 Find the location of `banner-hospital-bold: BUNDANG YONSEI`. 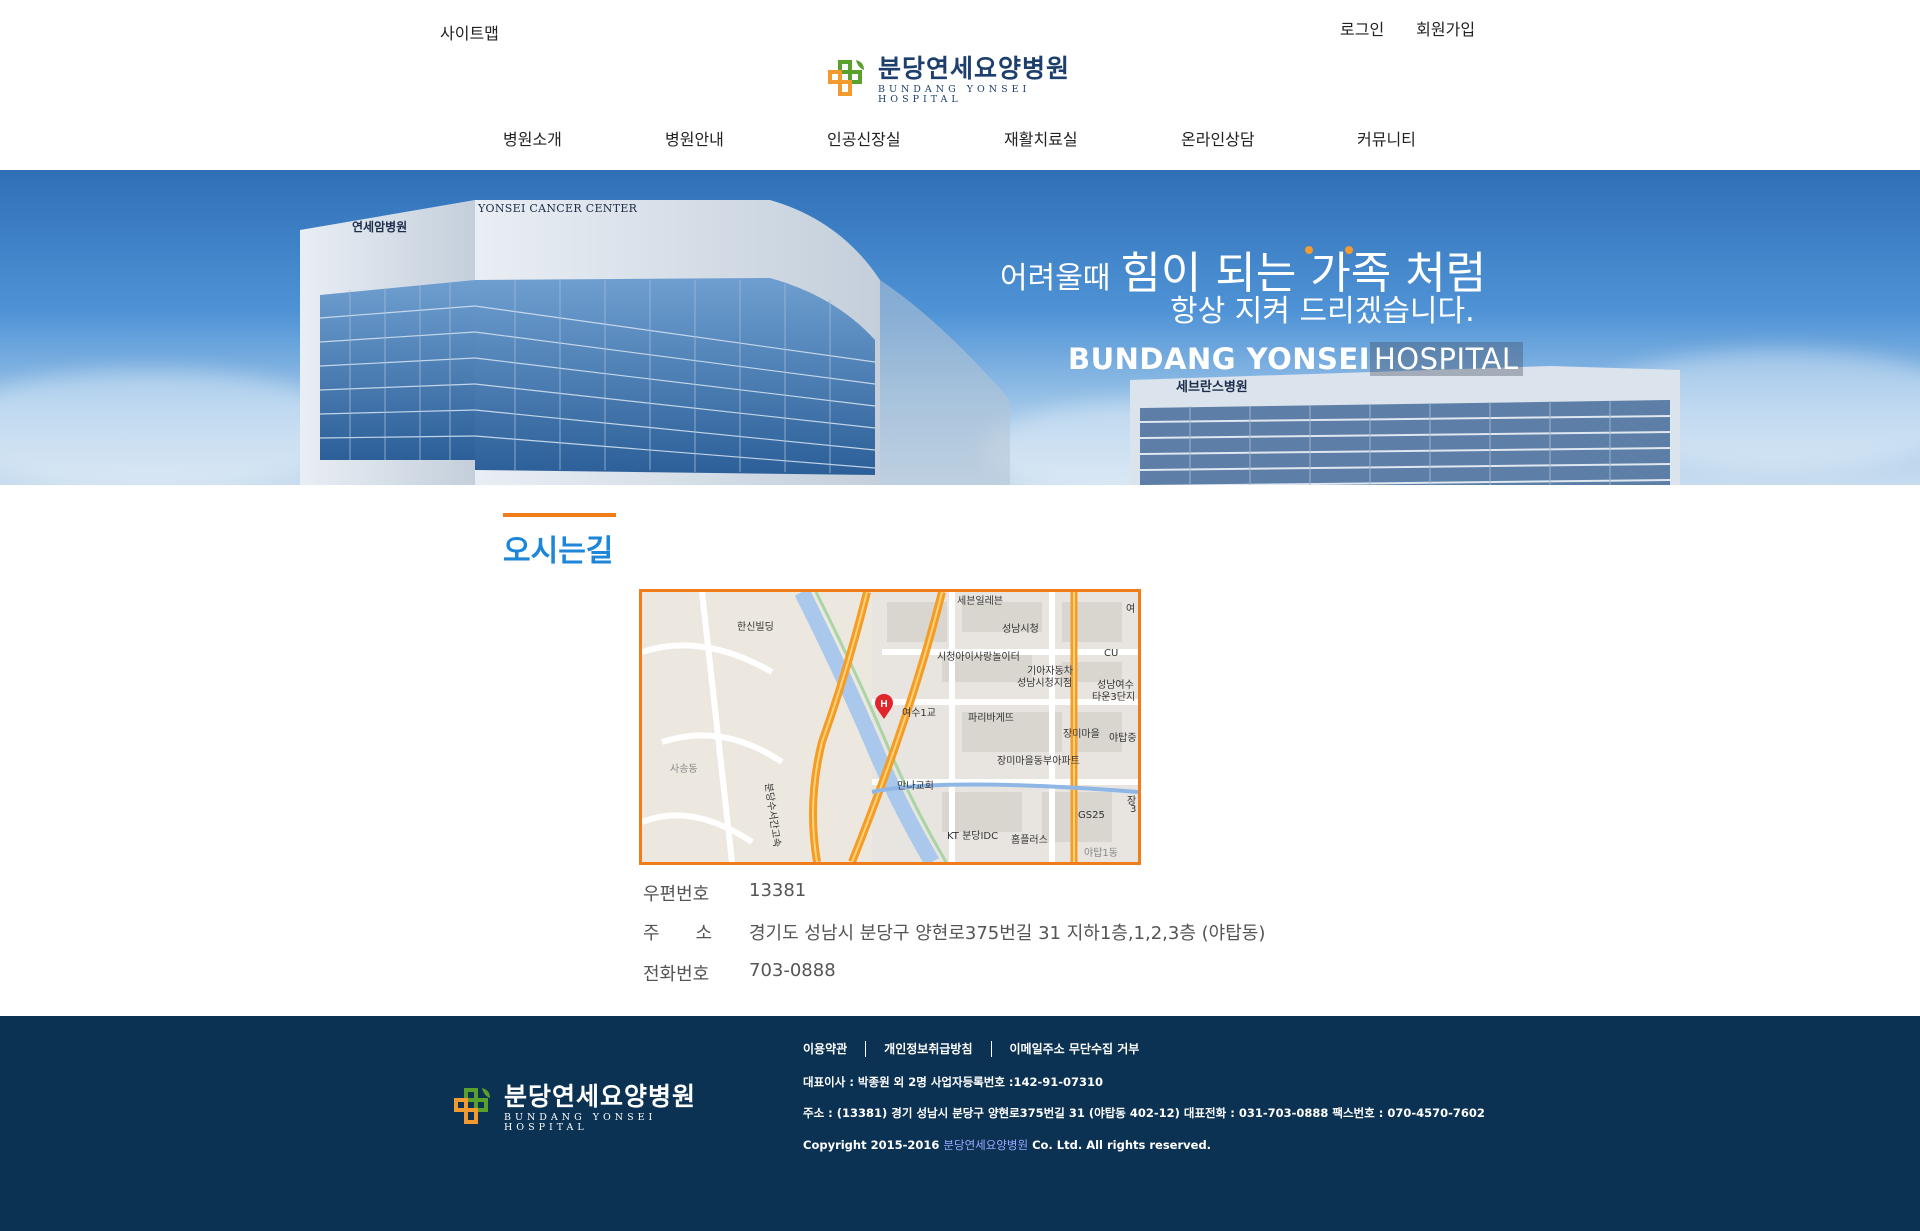

banner-hospital-bold: BUNDANG YONSEI is located at coordinates (1219, 359).